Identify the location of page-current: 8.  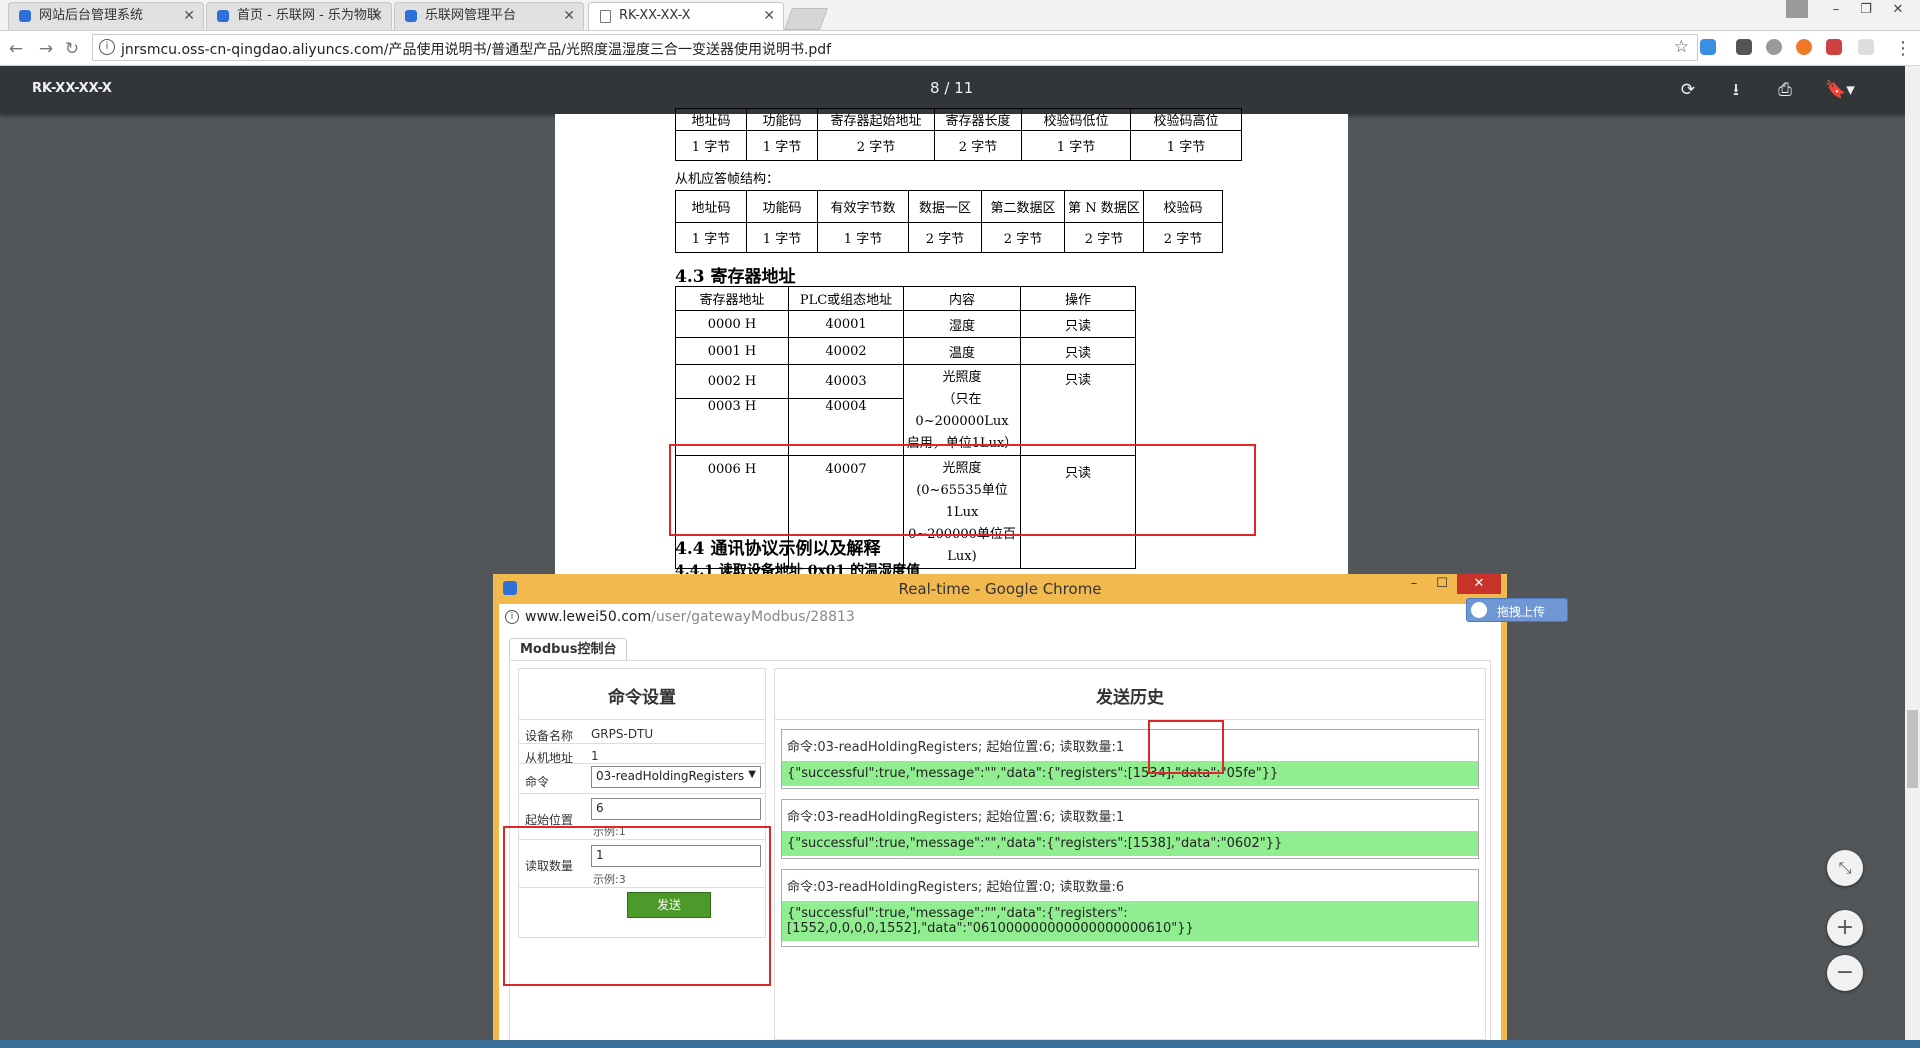
(935, 88).